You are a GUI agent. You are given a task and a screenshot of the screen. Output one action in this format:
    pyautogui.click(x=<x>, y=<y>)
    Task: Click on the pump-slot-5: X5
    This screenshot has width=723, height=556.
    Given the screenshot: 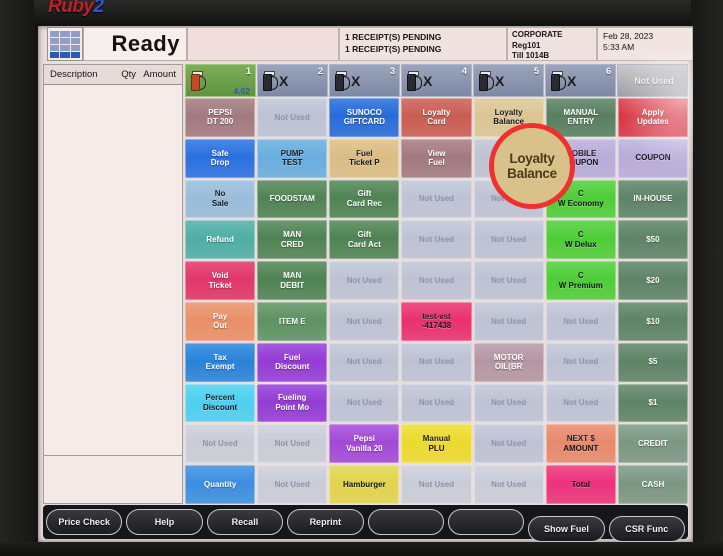 What is the action you would take?
    pyautogui.click(x=508, y=80)
    